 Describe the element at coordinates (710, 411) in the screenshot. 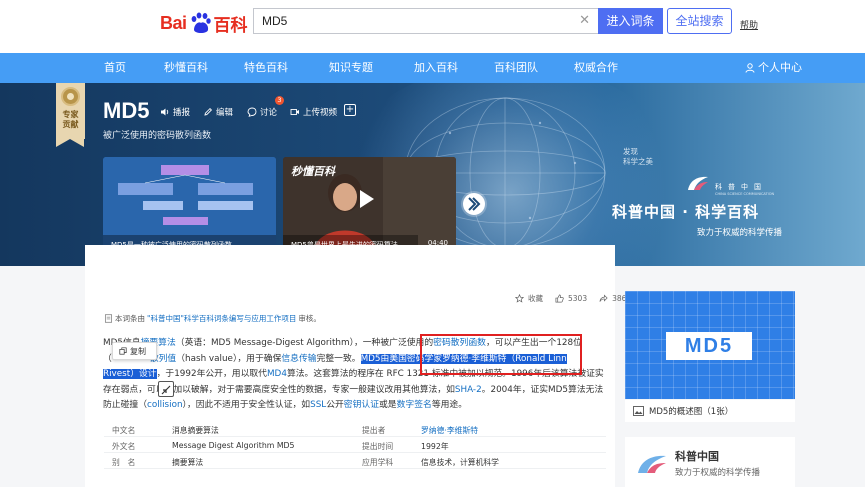

I see `album-caption: MD5的概述图（1张）` at that location.